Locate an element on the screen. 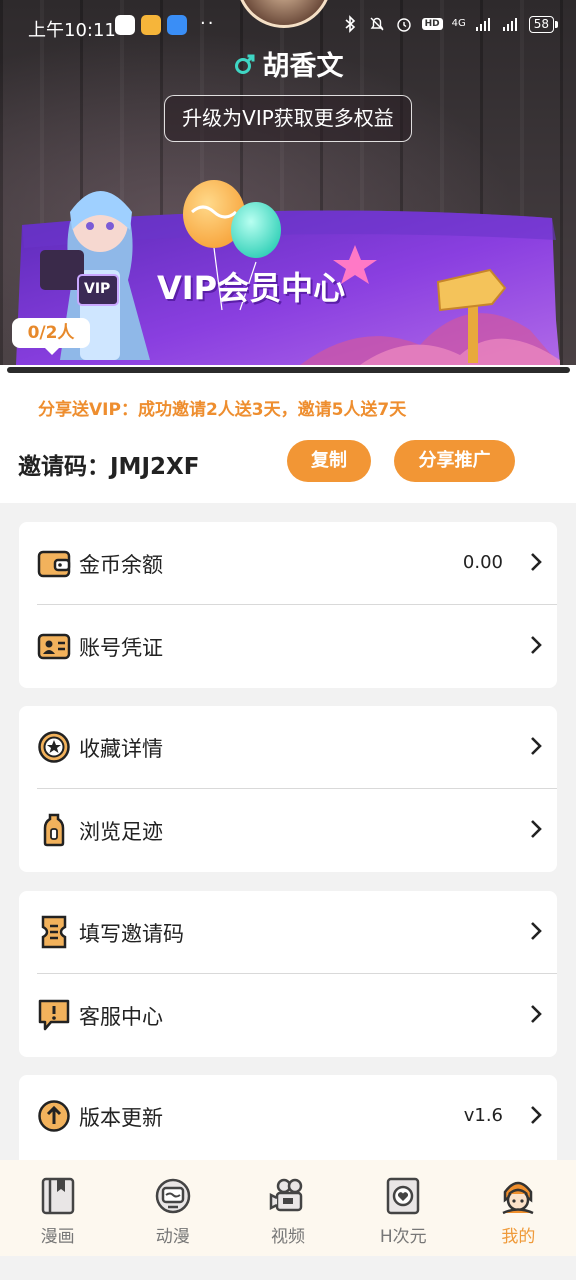  version-update-row: 版本更新 v1.6 is located at coordinates (288, 1116).